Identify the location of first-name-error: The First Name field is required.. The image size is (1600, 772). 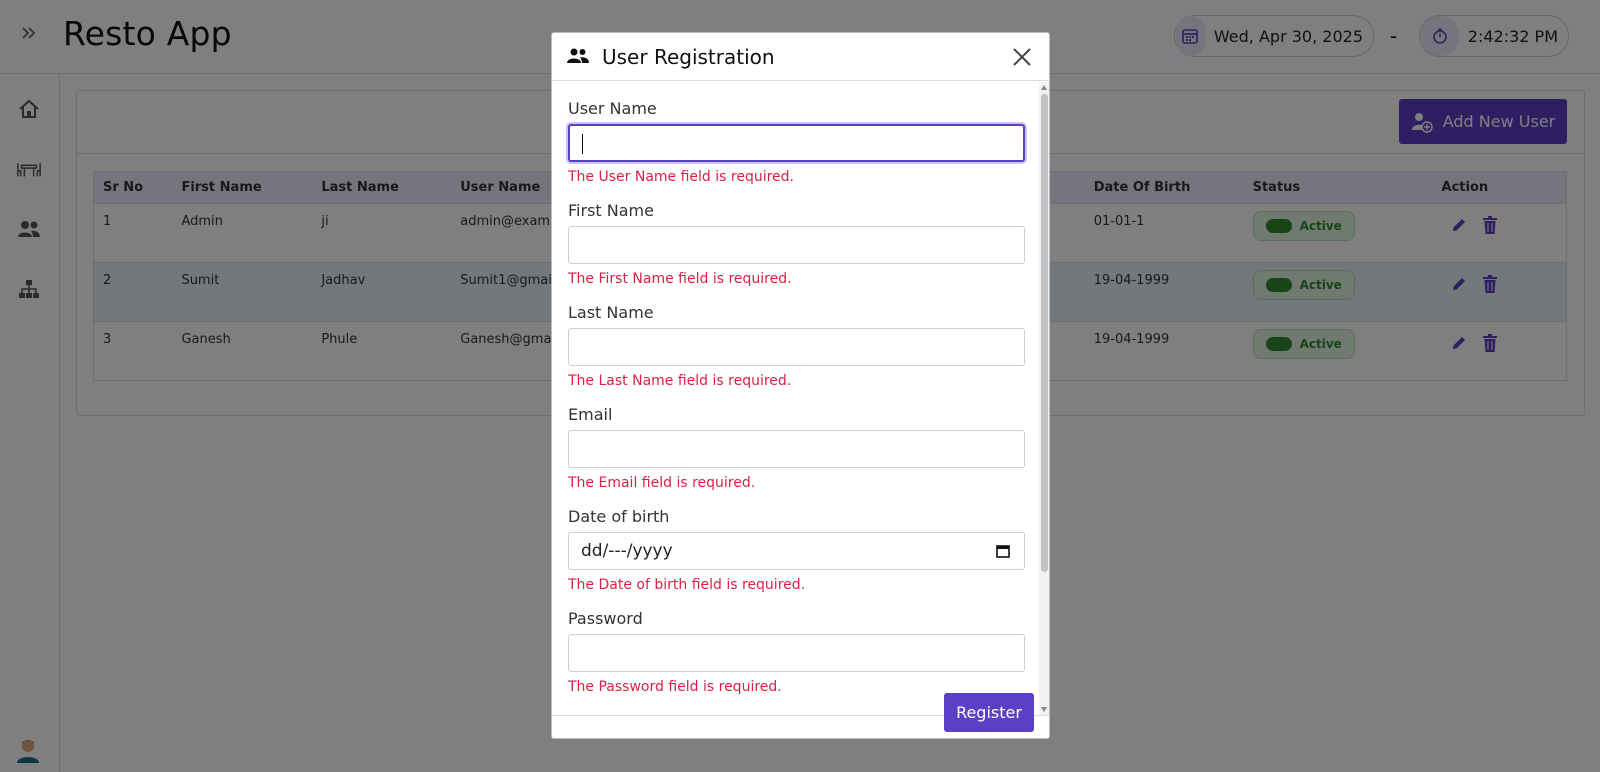
(680, 279).